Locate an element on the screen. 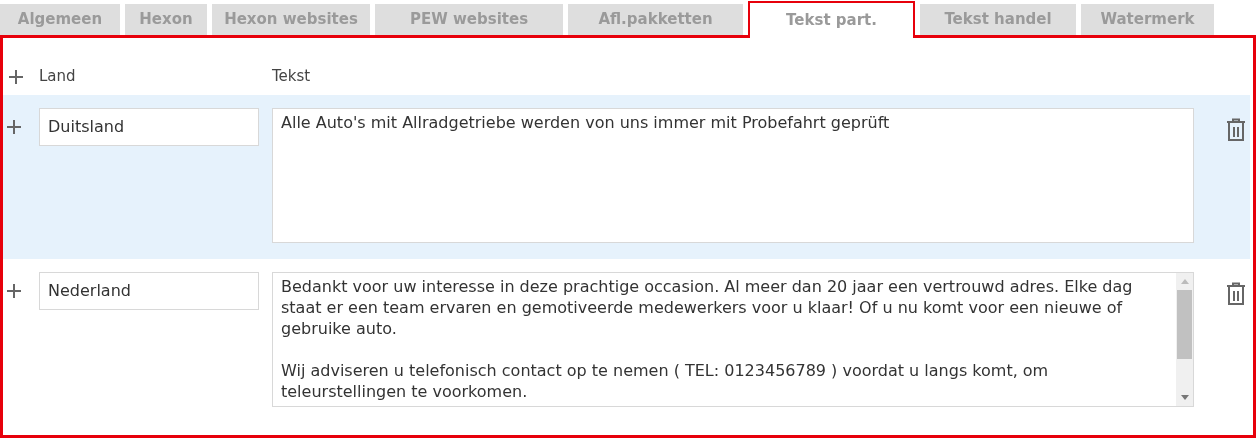  scrollbar is located at coordinates (1184, 339).